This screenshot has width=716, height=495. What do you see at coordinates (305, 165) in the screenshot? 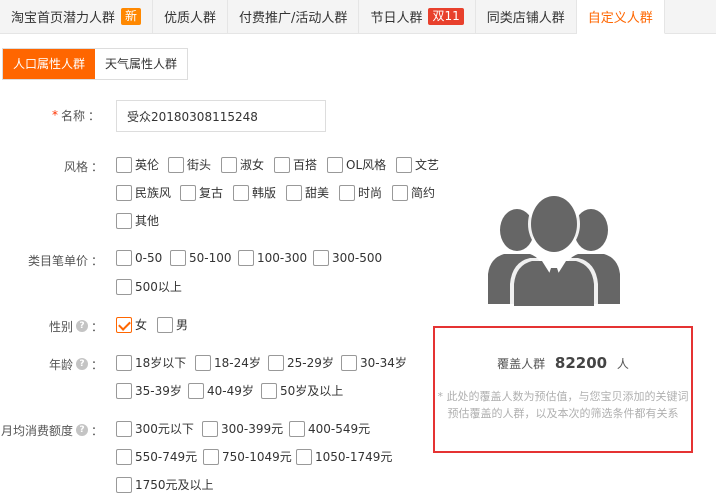
I see `option-label: 百搭` at bounding box center [305, 165].